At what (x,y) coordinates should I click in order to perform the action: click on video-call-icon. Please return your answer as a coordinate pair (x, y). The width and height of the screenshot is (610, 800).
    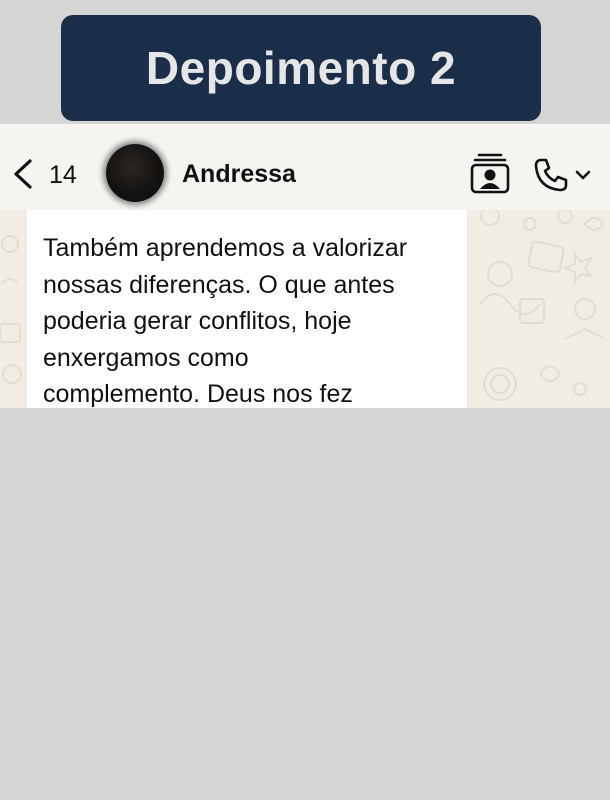
    Looking at the image, I should click on (490, 173).